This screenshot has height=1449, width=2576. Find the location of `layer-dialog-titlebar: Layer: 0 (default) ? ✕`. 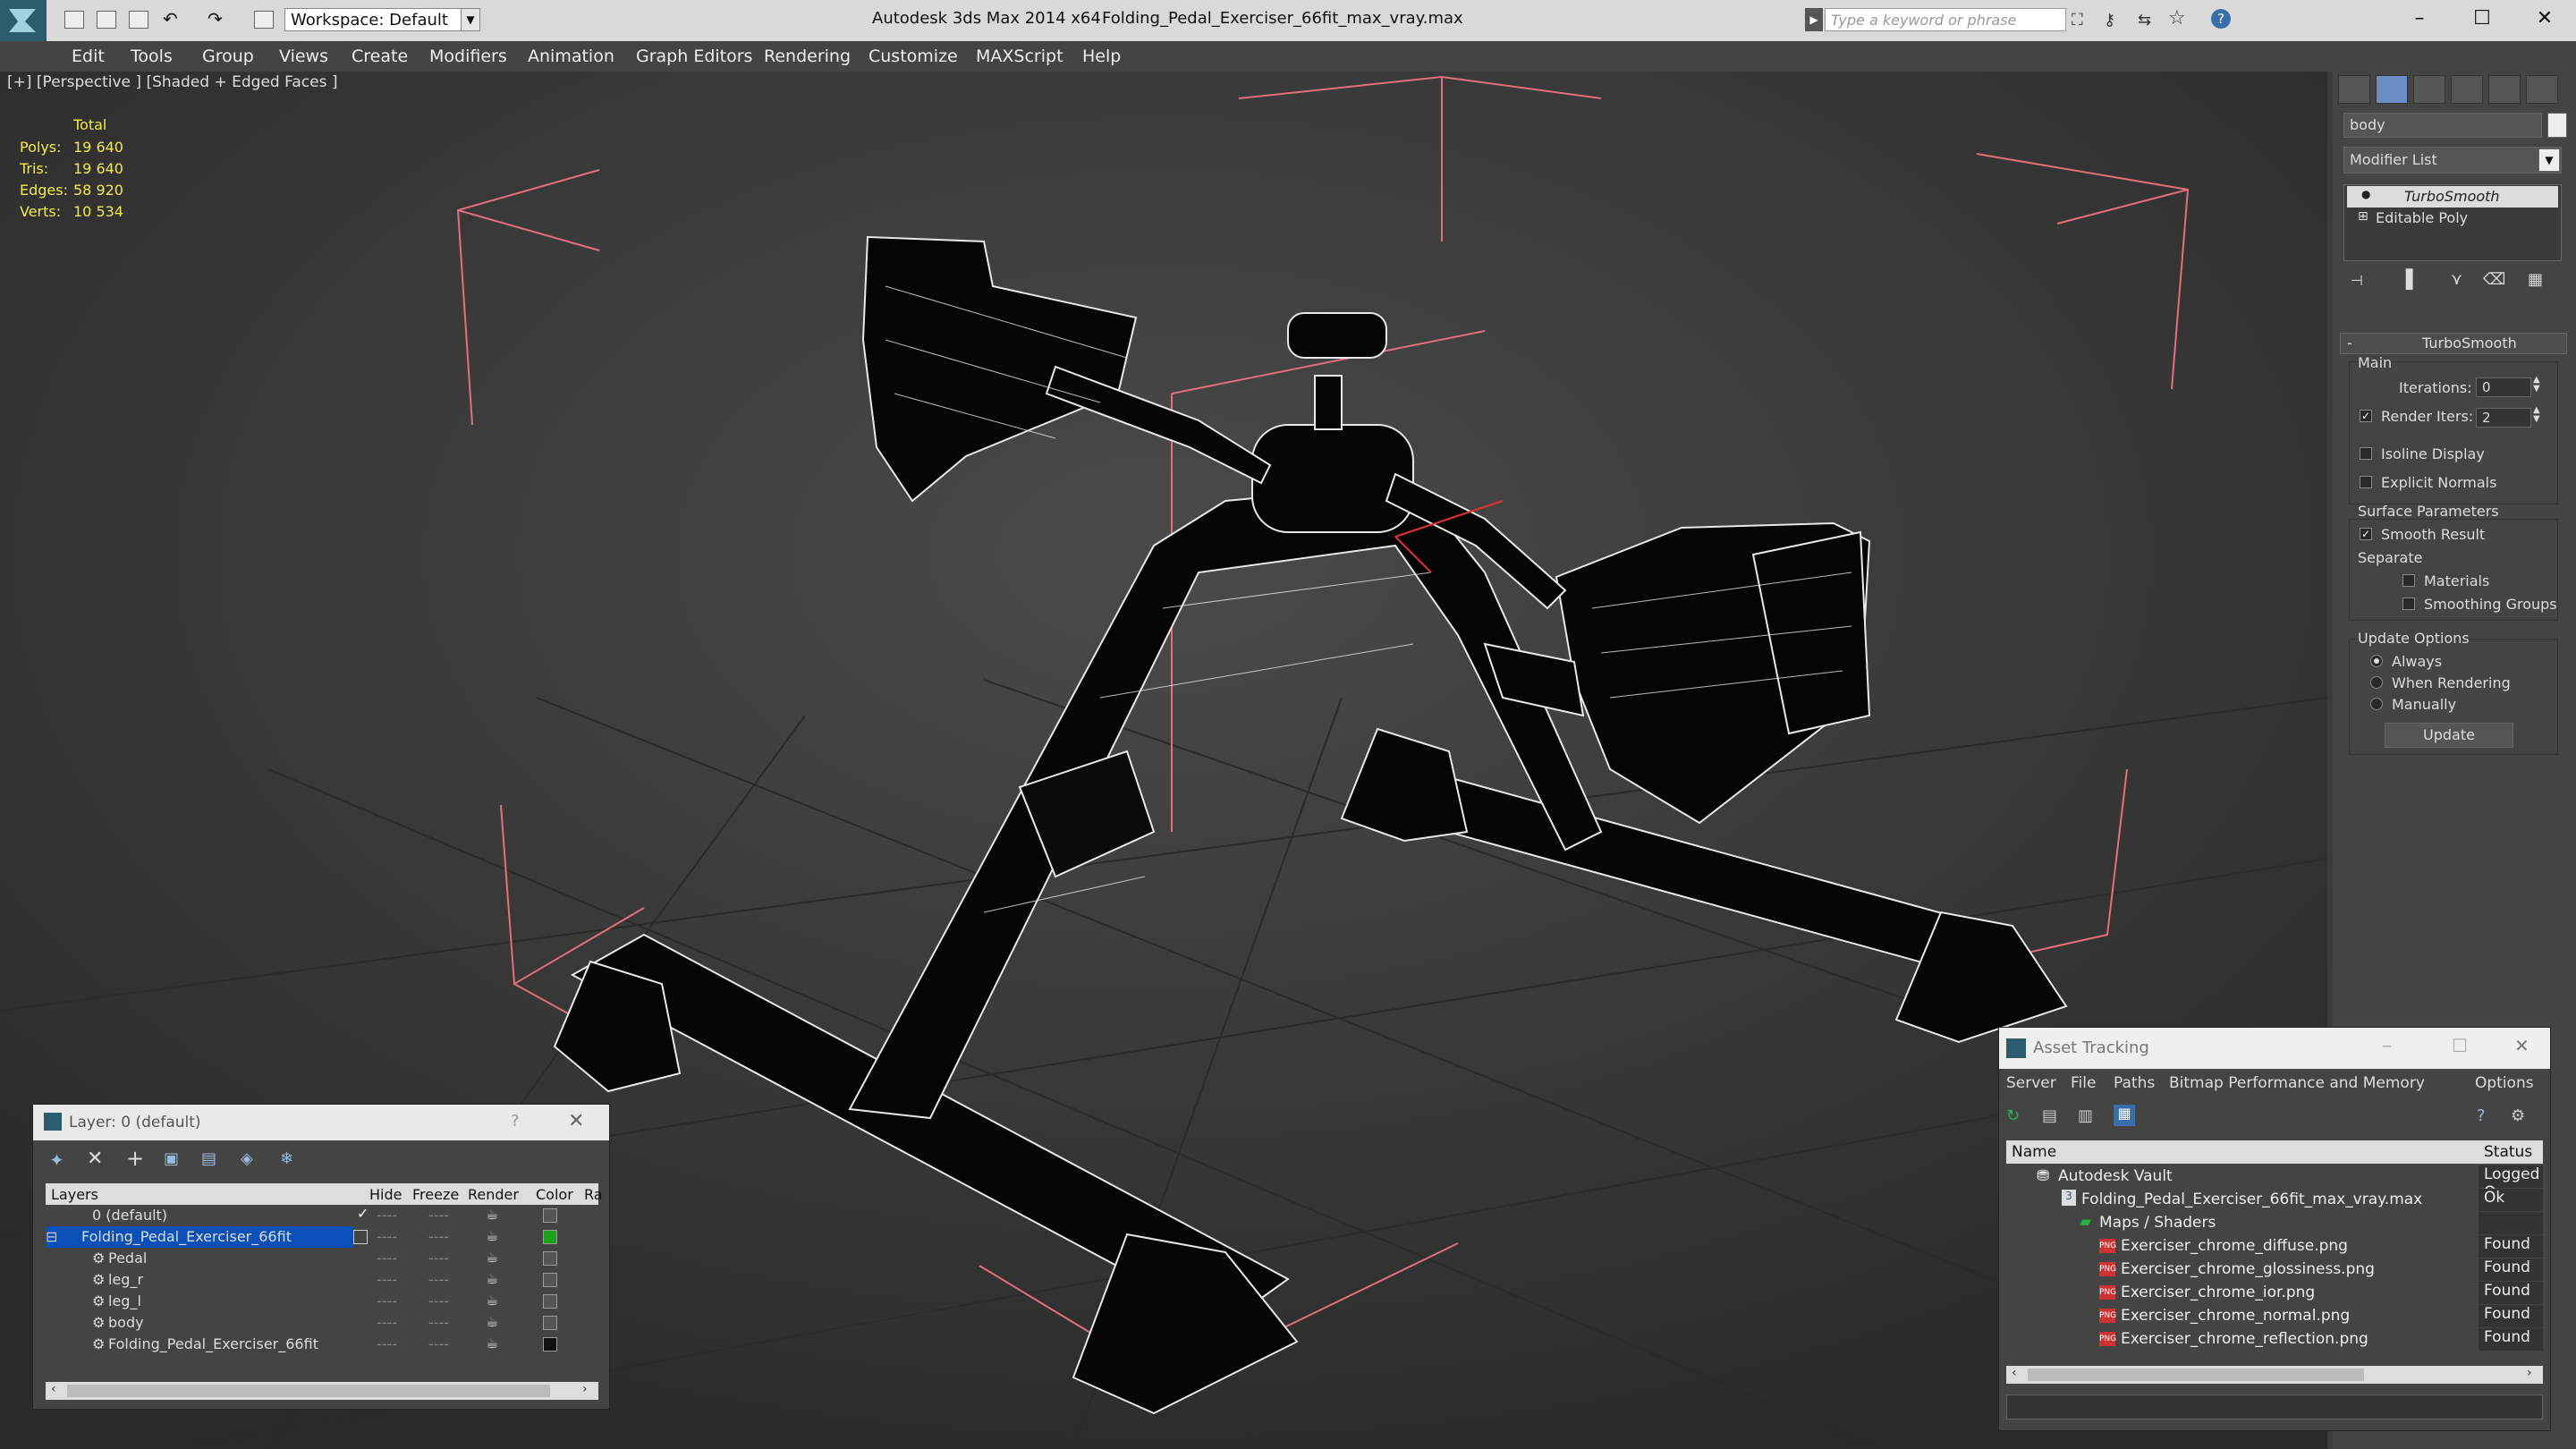

layer-dialog-titlebar: Layer: 0 (default) ? ✕ is located at coordinates (321, 1122).